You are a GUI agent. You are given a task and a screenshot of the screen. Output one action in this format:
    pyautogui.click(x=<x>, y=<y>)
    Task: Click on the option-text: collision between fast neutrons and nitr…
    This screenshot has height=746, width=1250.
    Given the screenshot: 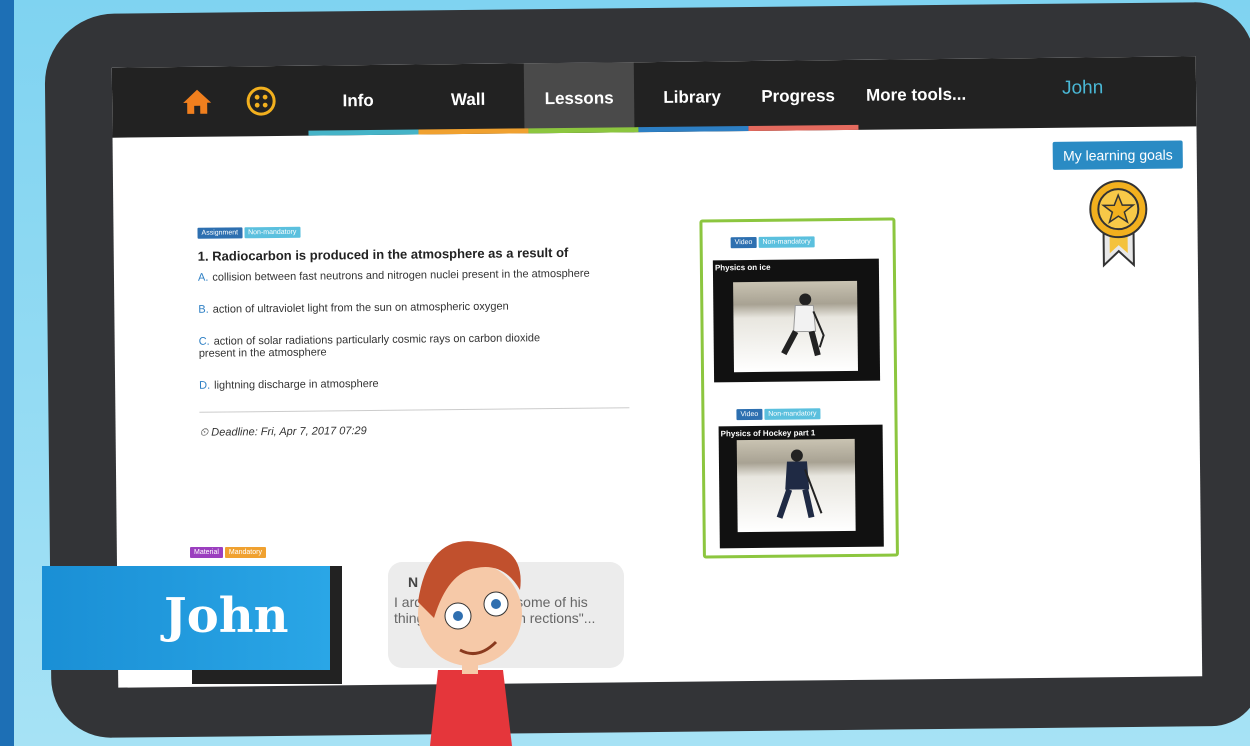 What is the action you would take?
    pyautogui.click(x=401, y=275)
    